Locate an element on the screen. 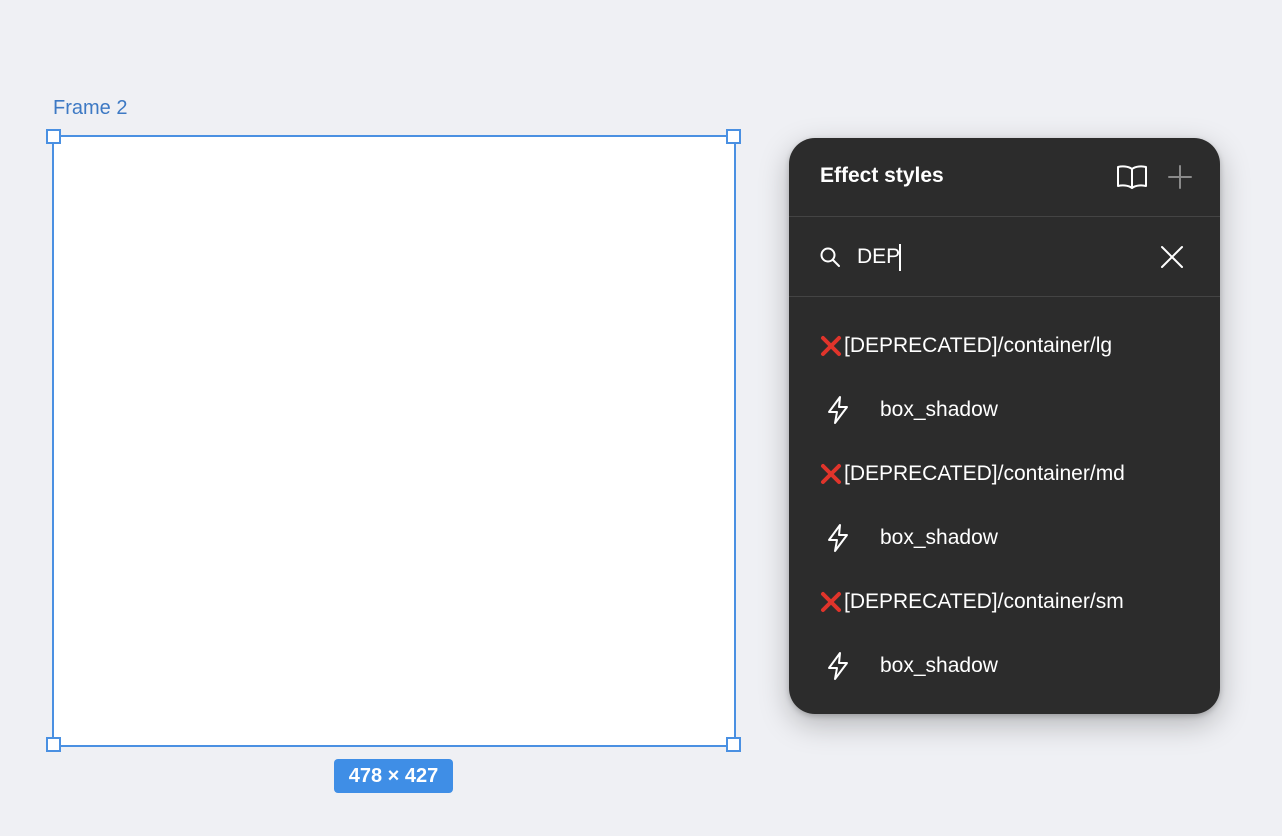  style-group-header: [DEPRECATED]/container/md is located at coordinates (1004, 474).